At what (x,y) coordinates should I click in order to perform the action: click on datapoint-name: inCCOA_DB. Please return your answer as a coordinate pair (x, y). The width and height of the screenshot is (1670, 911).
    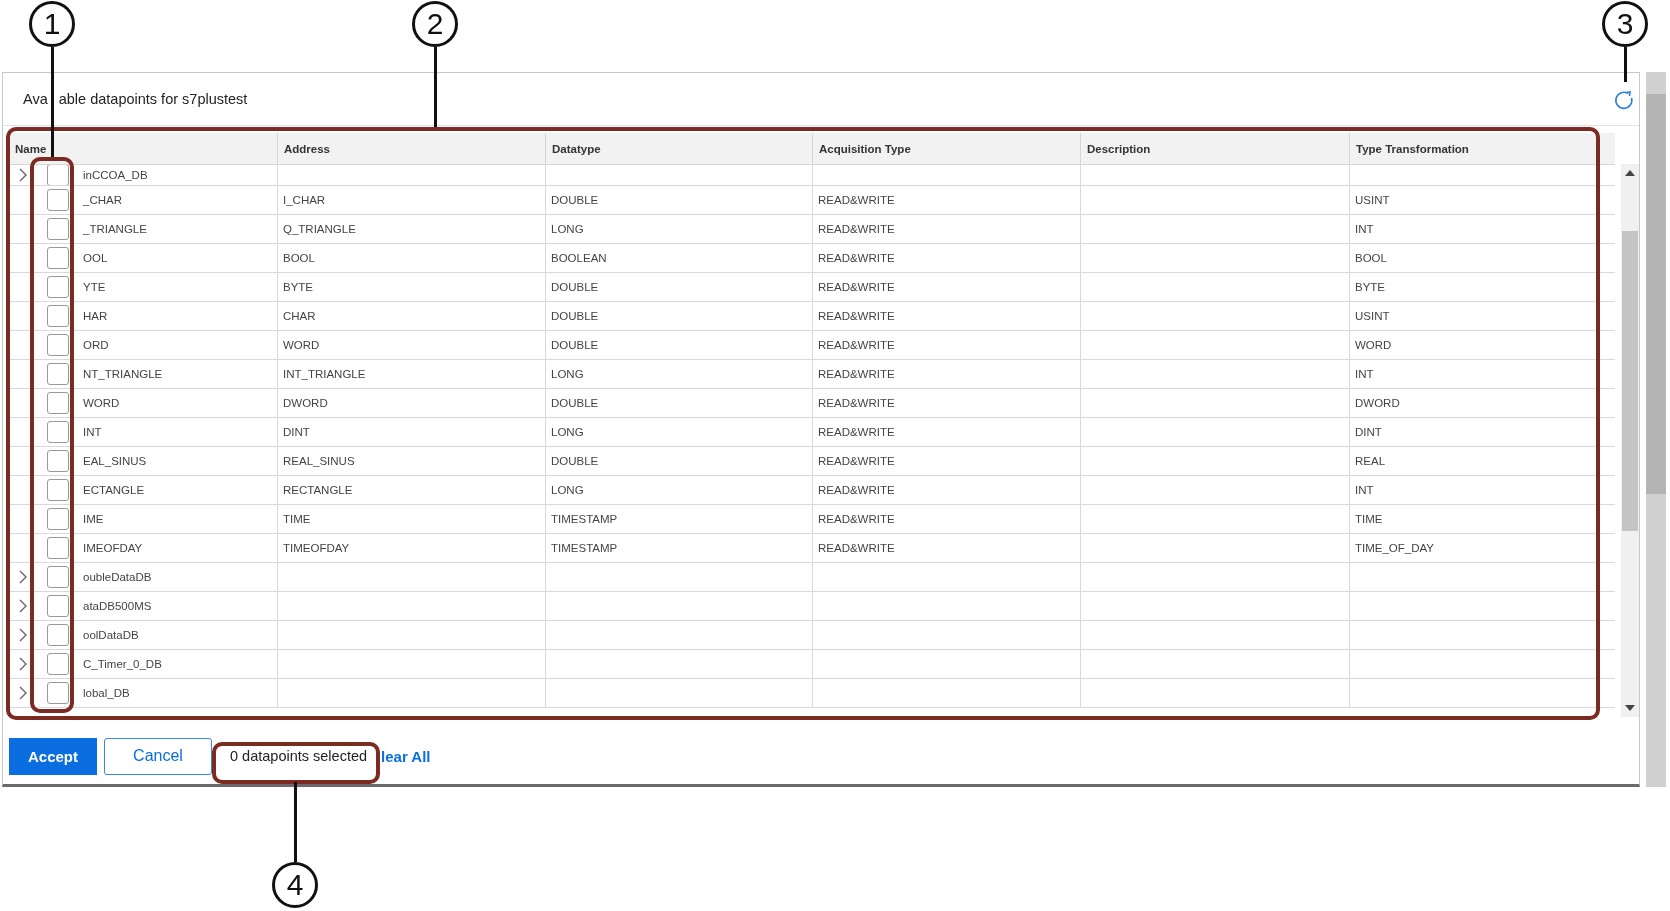
    Looking at the image, I should click on (115, 175).